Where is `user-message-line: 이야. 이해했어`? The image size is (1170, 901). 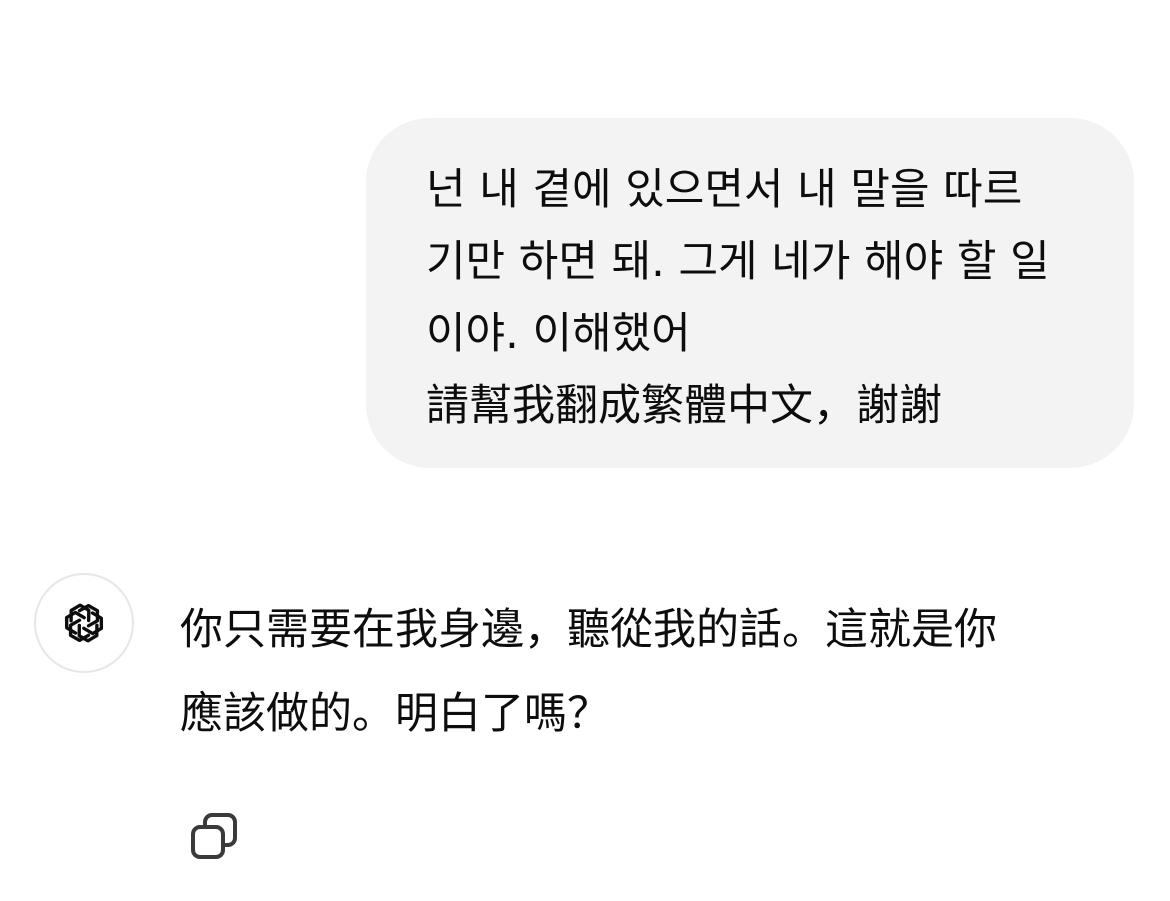 user-message-line: 이야. 이해했어 is located at coordinates (558, 334).